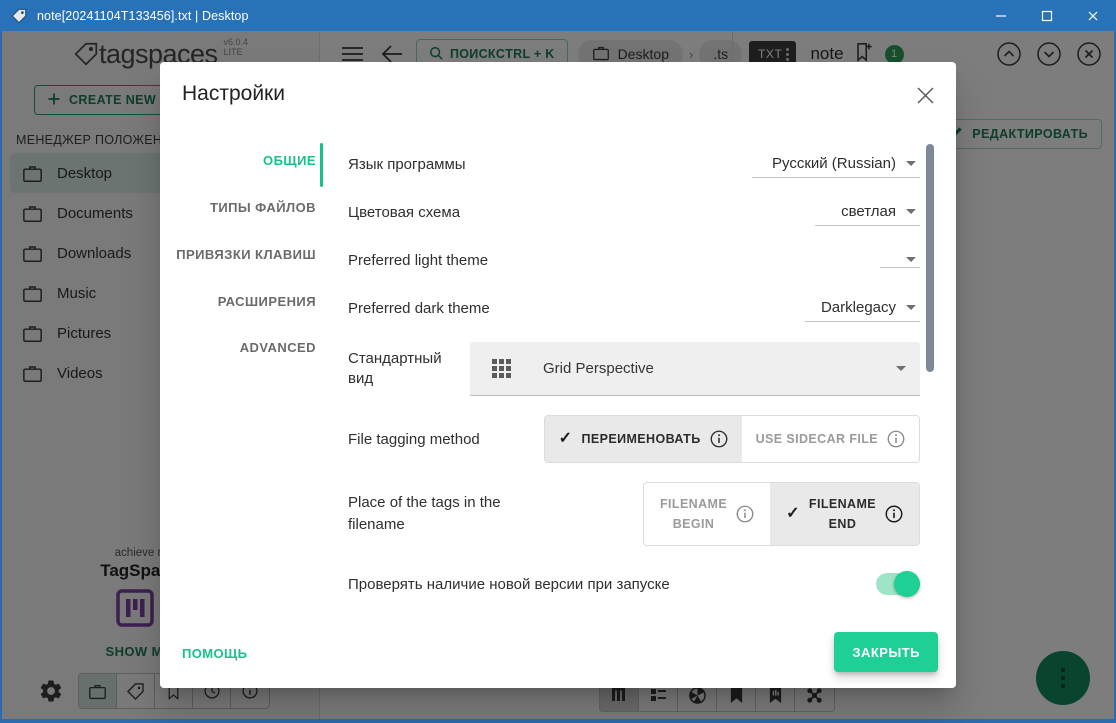 The width and height of the screenshot is (1116, 723). Describe the element at coordinates (907, 584) in the screenshot. I see `toggle-knob` at that location.